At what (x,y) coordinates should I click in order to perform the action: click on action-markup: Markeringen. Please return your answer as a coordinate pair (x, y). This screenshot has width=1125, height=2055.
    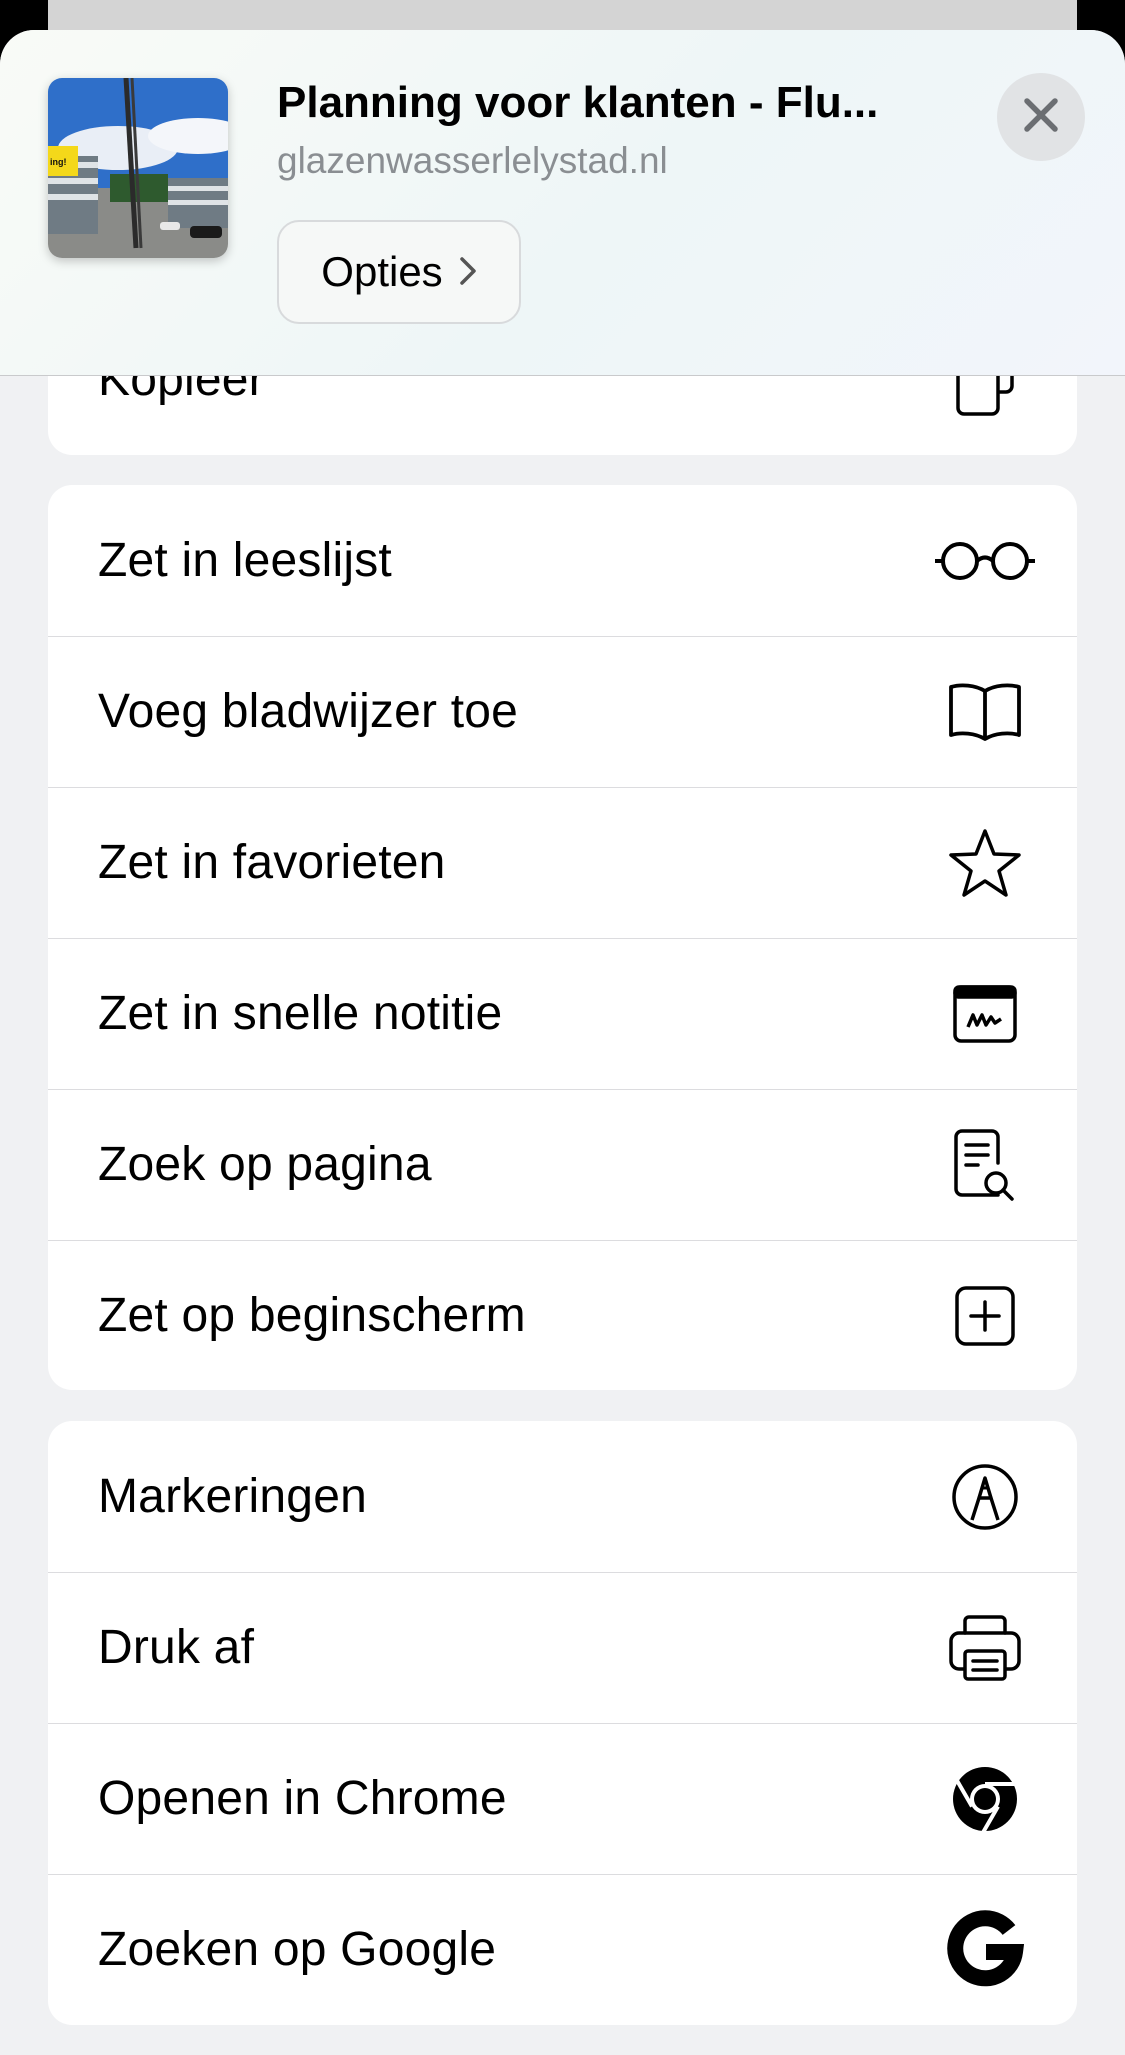
    Looking at the image, I should click on (562, 1496).